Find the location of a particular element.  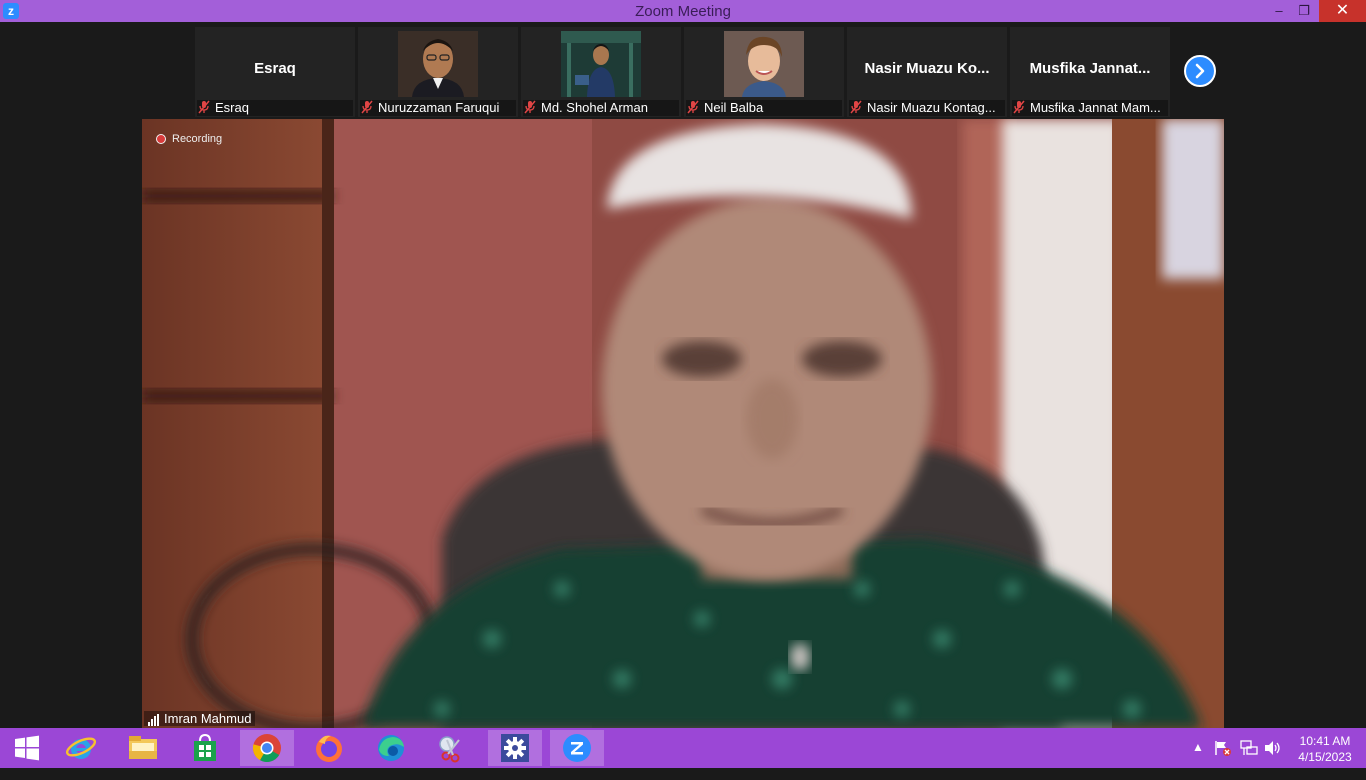

edge-icon is located at coordinates (391, 748).